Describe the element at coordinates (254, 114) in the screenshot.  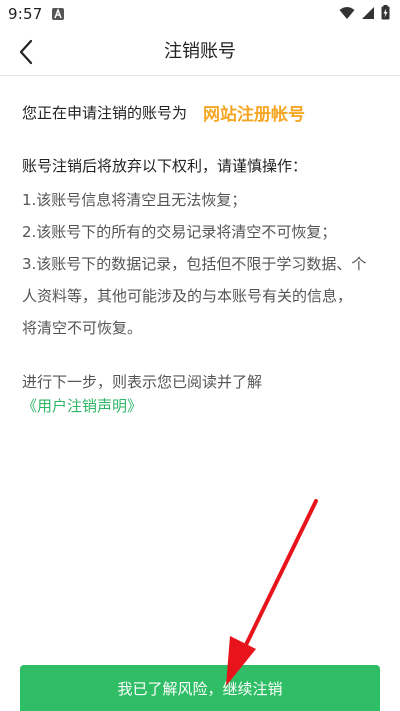
I see `account-name: 网站注册帐号` at that location.